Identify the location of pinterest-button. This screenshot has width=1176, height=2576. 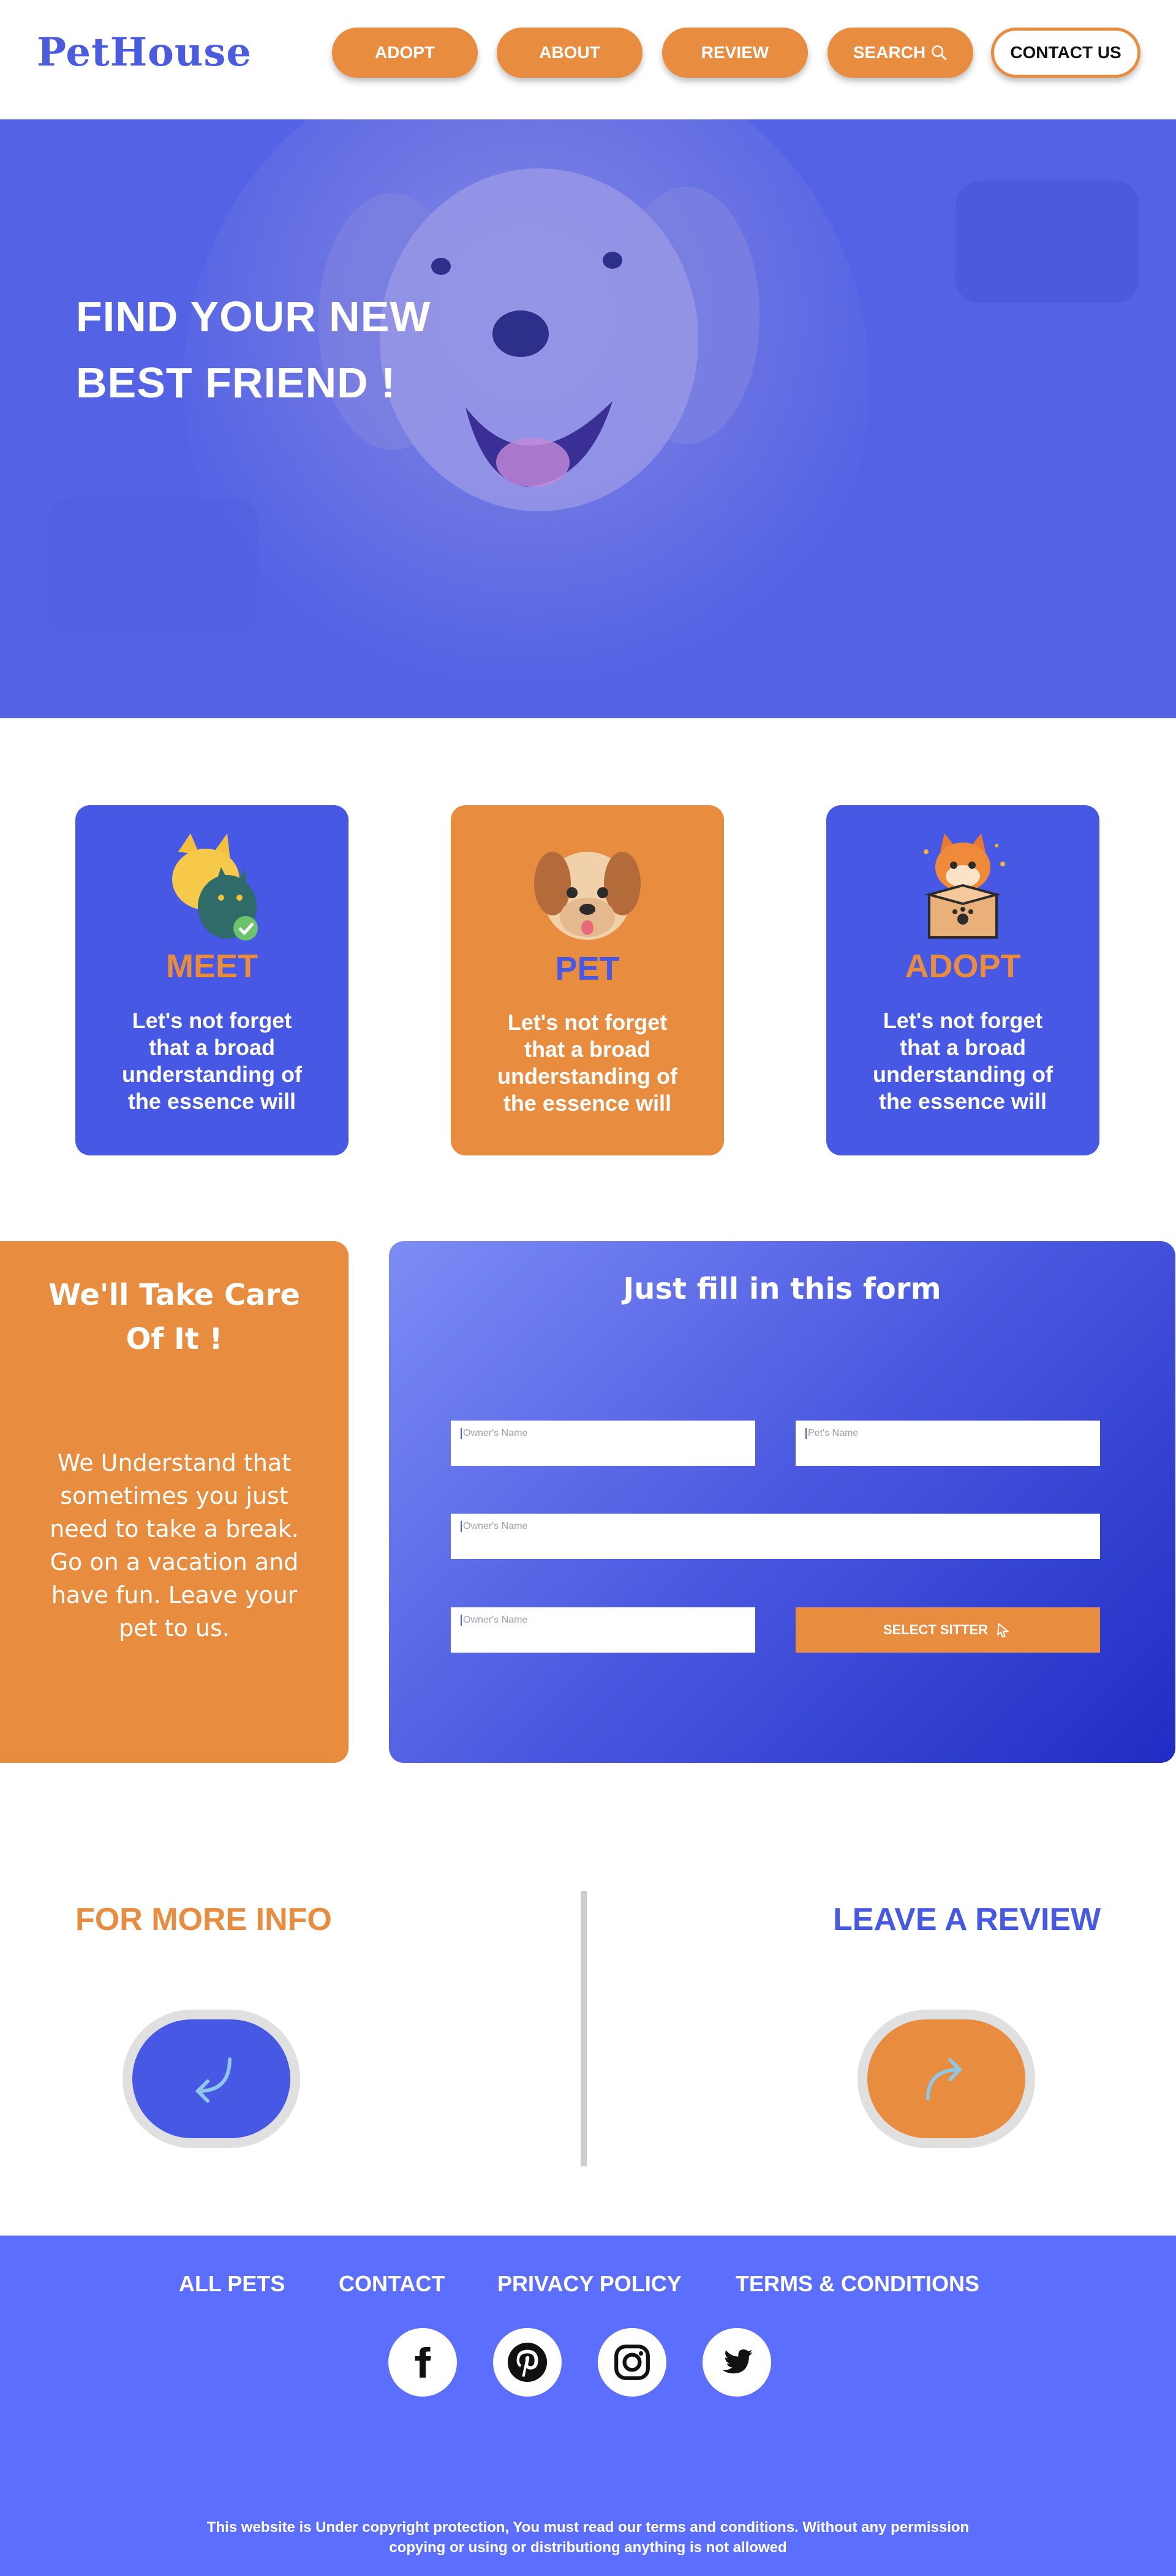
(528, 2362).